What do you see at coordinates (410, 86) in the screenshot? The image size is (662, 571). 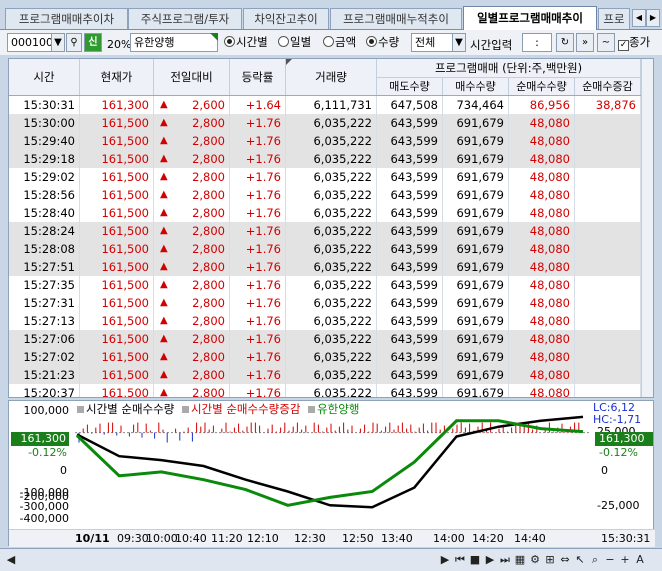 I see `header-sell: 매도수량` at bounding box center [410, 86].